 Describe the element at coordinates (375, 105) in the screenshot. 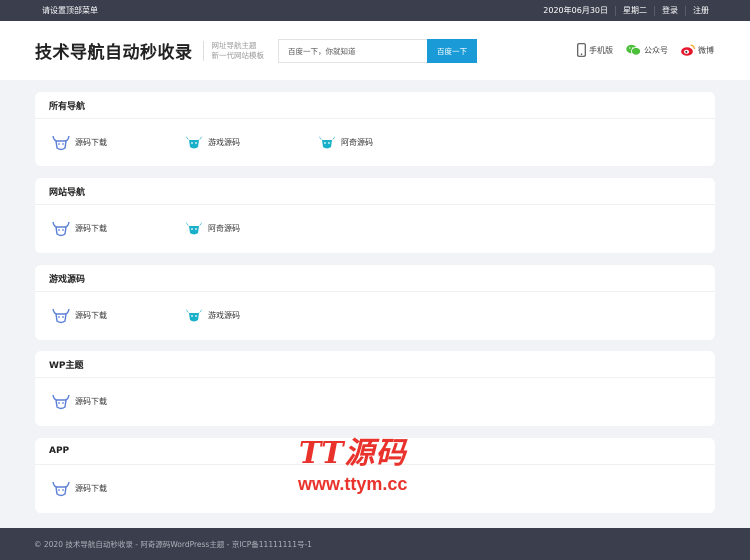

I see `section-title: 所有导航` at that location.